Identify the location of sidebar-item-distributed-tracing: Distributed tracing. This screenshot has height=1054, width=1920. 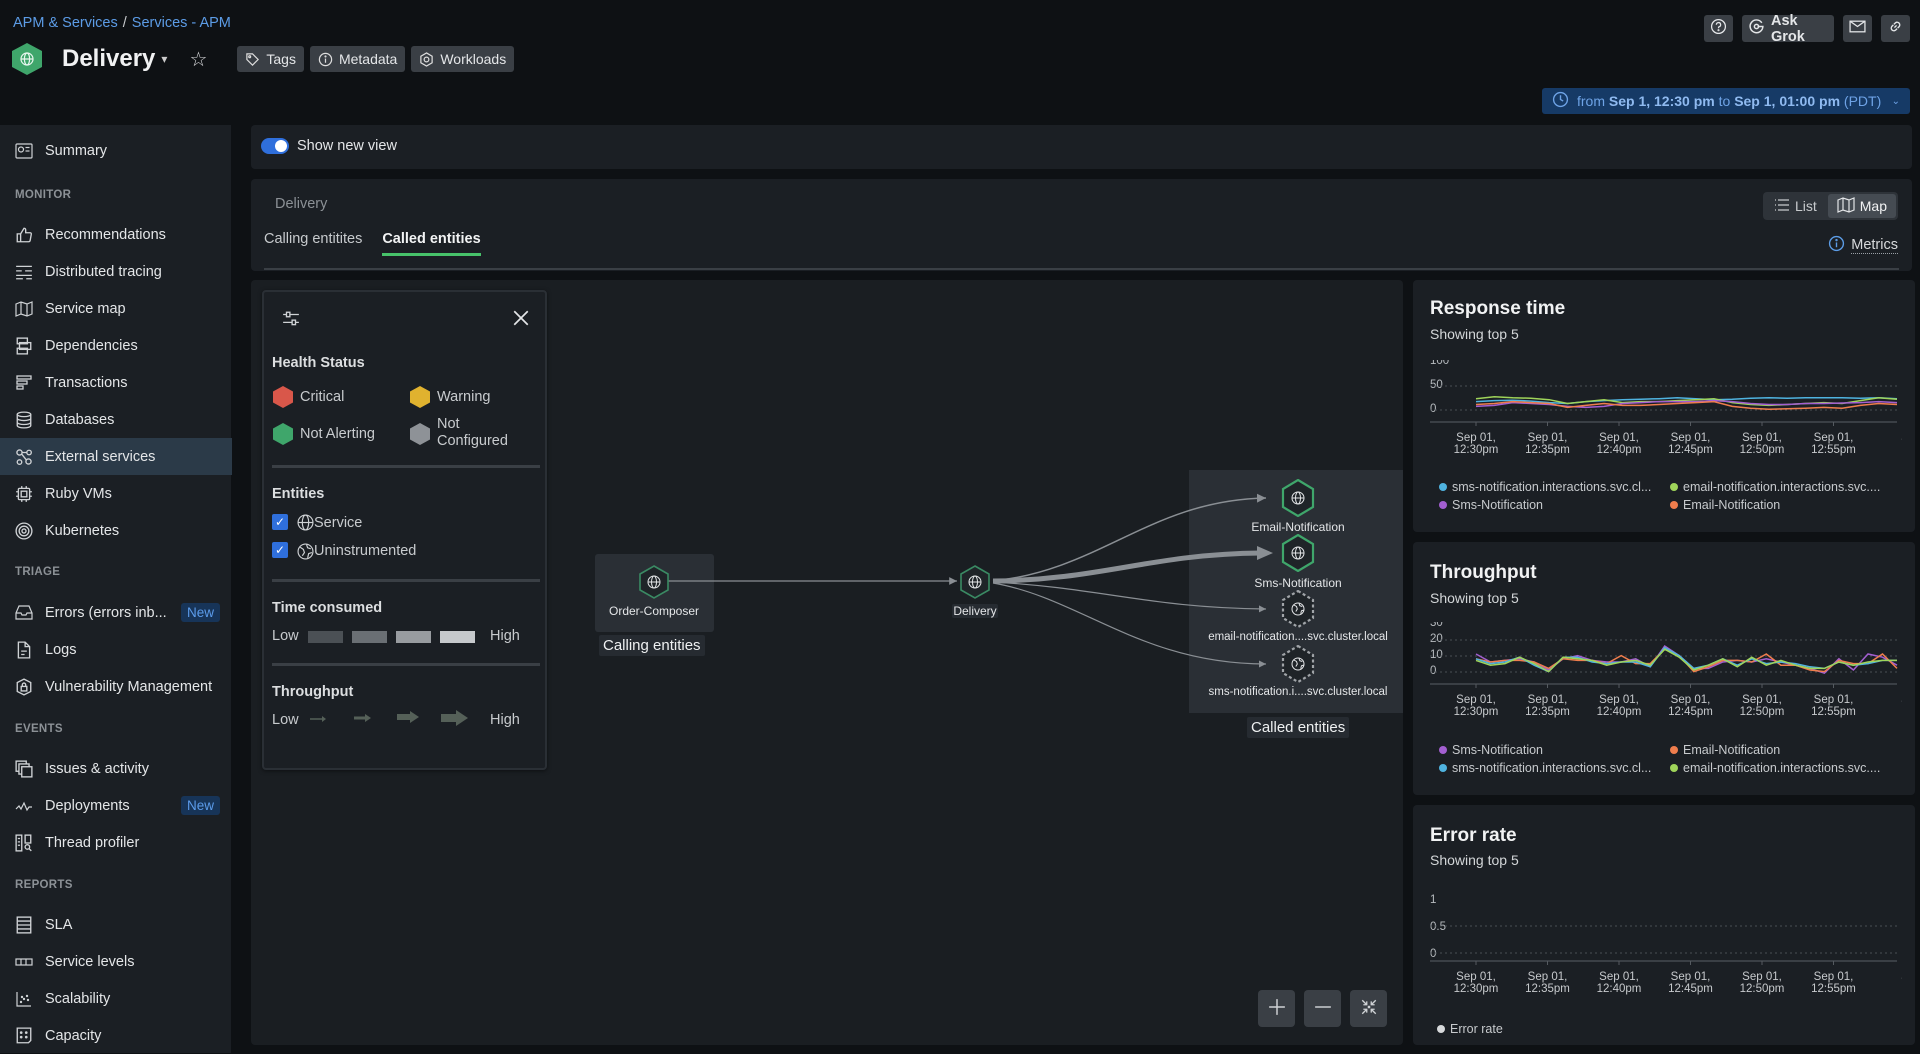
(116, 271).